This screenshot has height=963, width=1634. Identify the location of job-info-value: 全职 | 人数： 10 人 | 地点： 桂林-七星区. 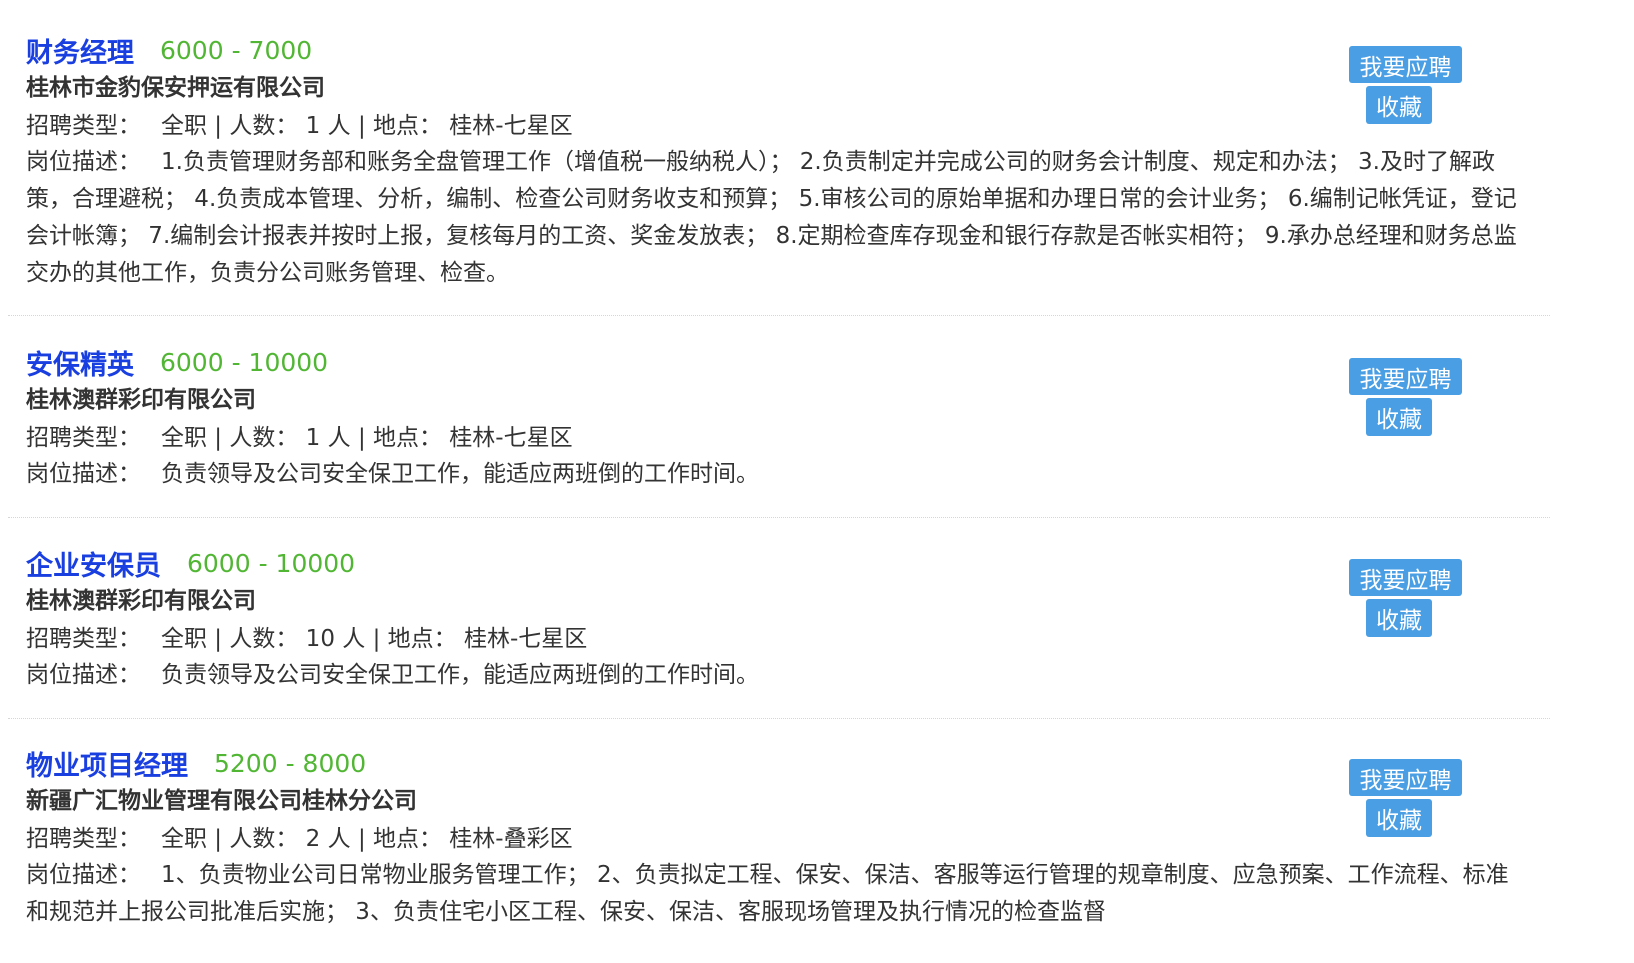
(374, 639).